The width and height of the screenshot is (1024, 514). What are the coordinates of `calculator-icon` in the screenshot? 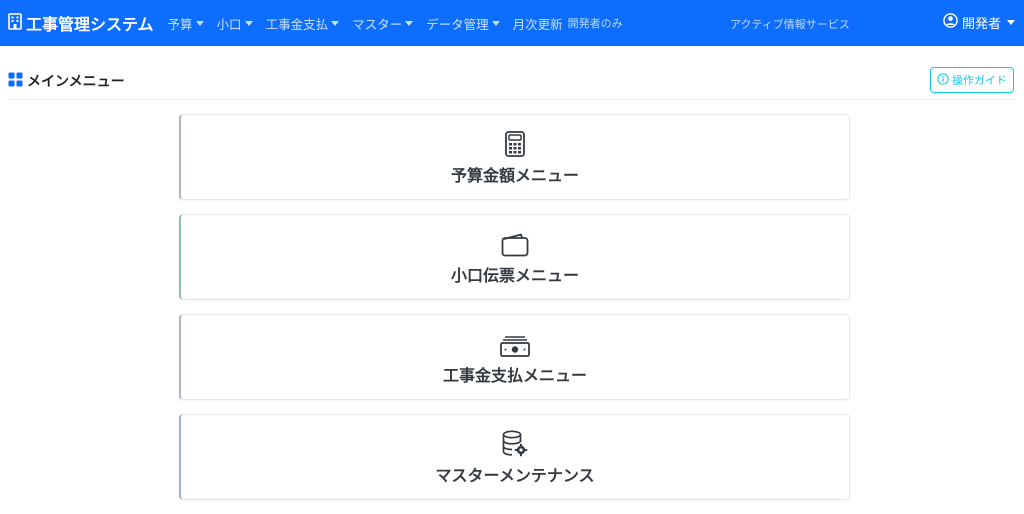 It's located at (515, 143).